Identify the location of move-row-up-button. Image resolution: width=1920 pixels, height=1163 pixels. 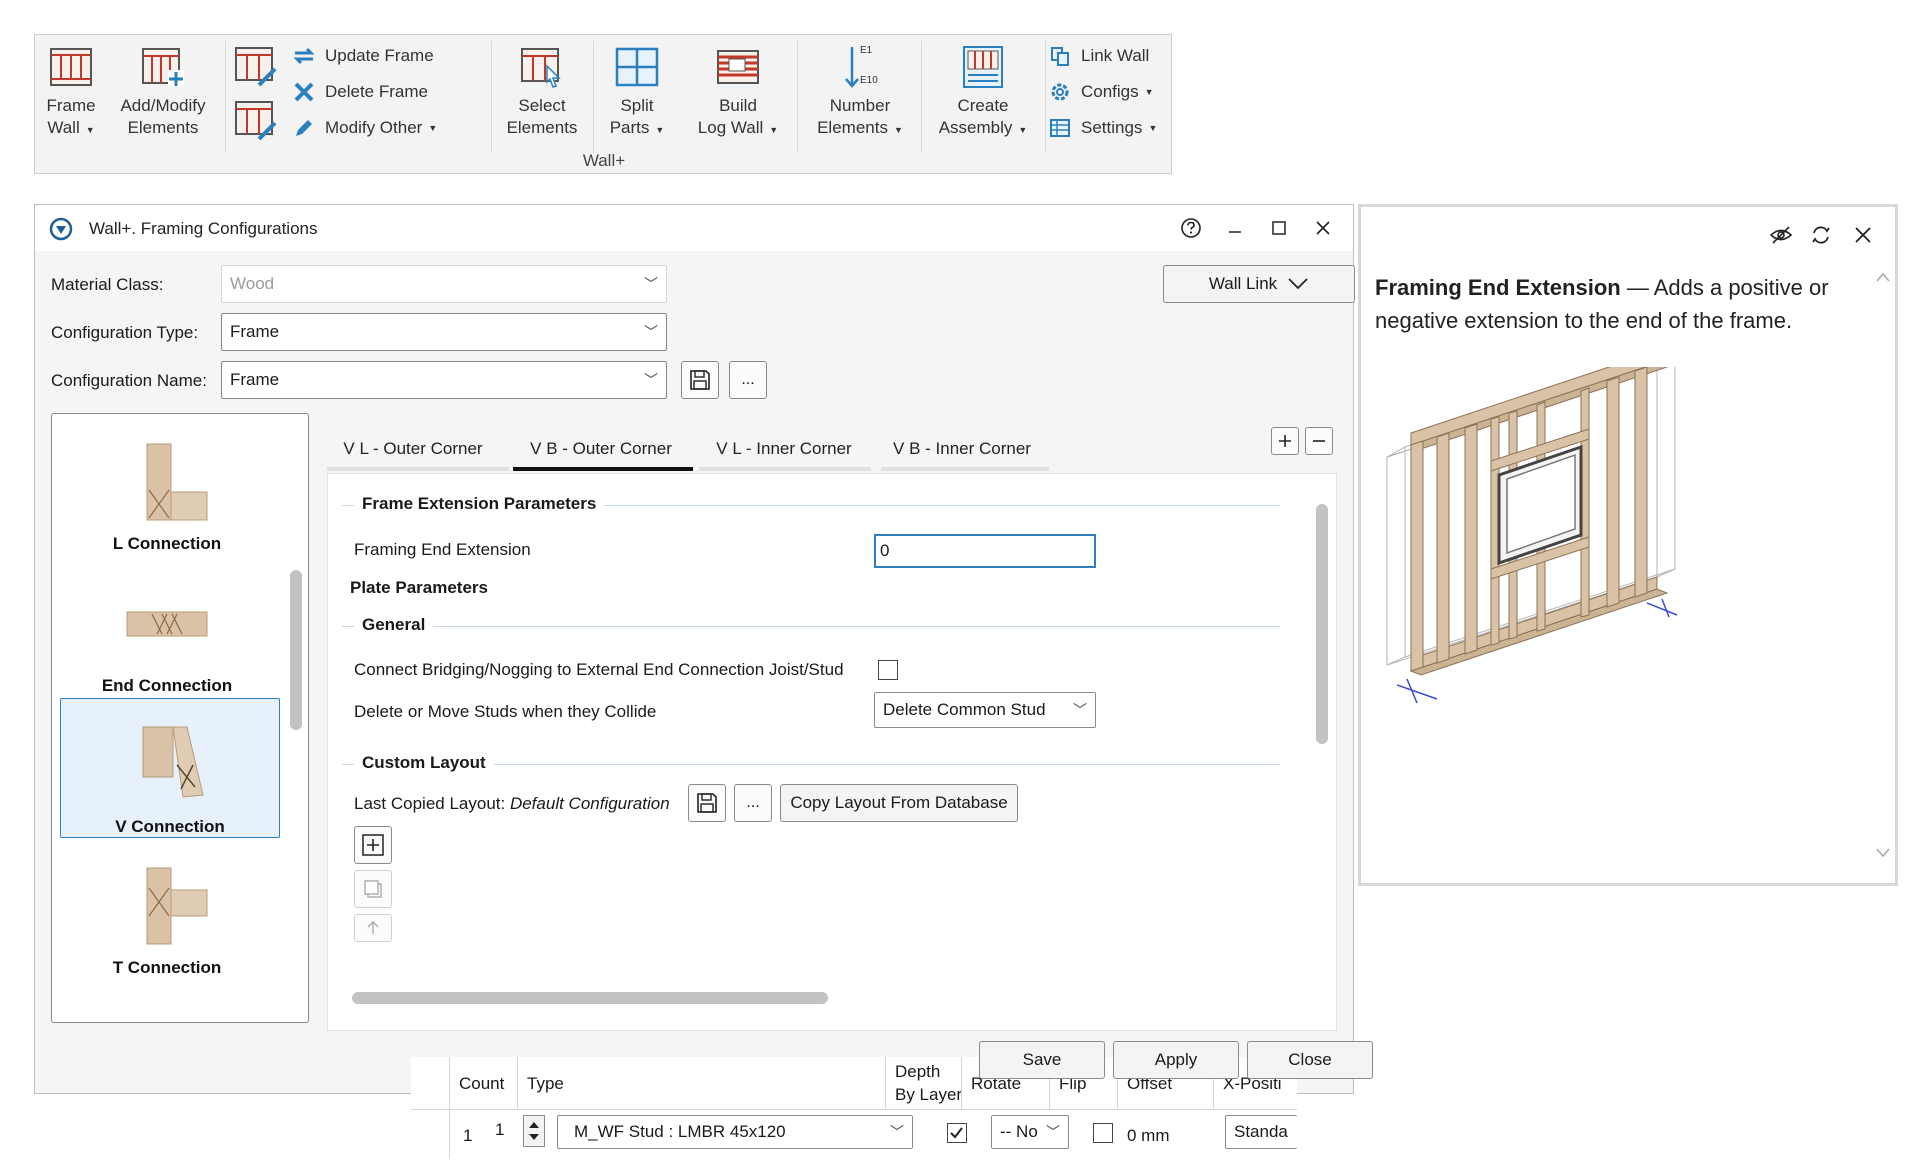
(373, 928).